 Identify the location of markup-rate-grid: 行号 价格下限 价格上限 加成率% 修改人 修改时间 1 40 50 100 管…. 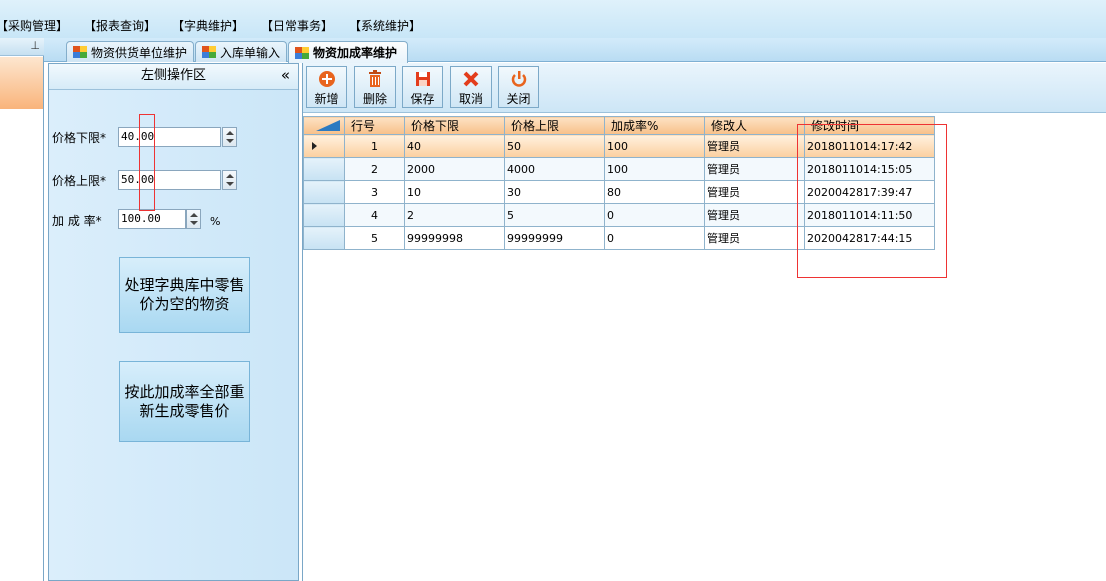
(619, 183).